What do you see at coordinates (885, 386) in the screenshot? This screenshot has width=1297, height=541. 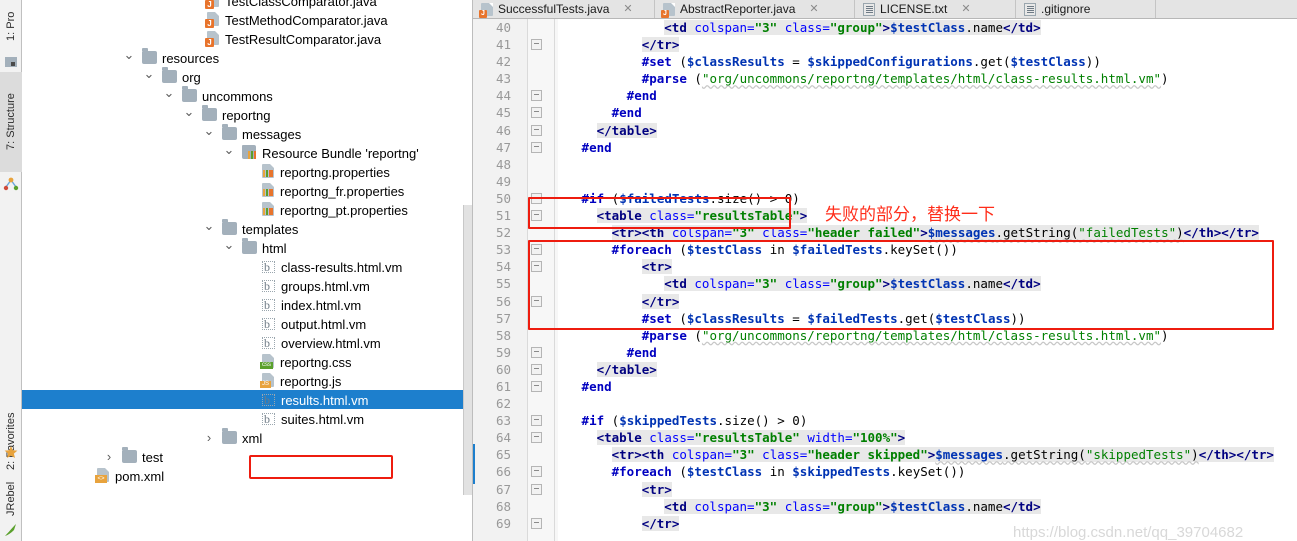 I see `code-line: 61 #end` at bounding box center [885, 386].